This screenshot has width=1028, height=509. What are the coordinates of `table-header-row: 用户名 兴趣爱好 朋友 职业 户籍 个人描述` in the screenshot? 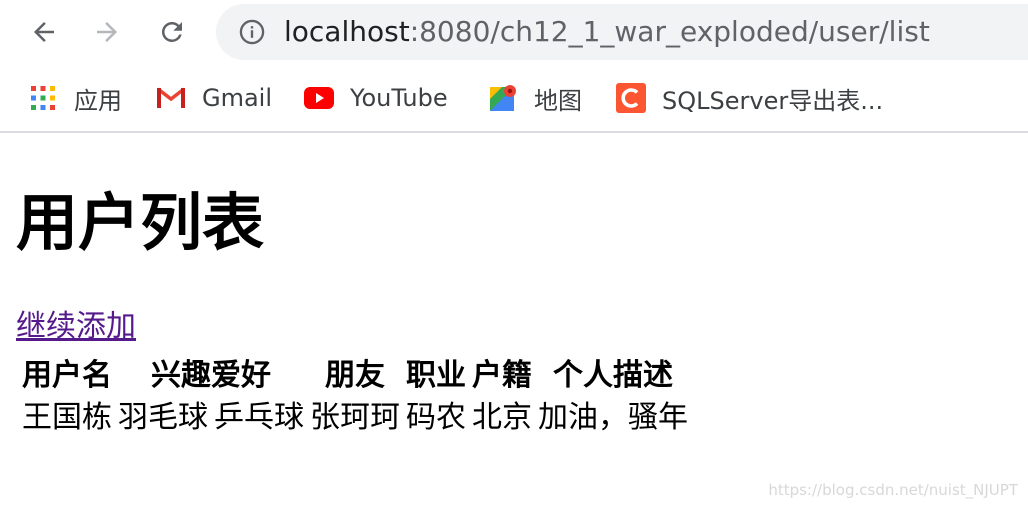 It's located at (355, 376).